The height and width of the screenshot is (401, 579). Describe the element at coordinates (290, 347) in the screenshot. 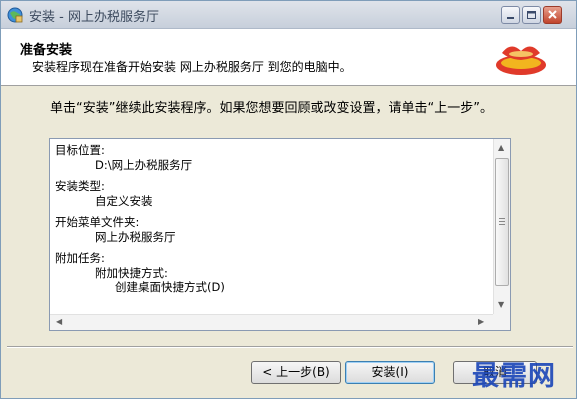

I see `button-divider` at that location.